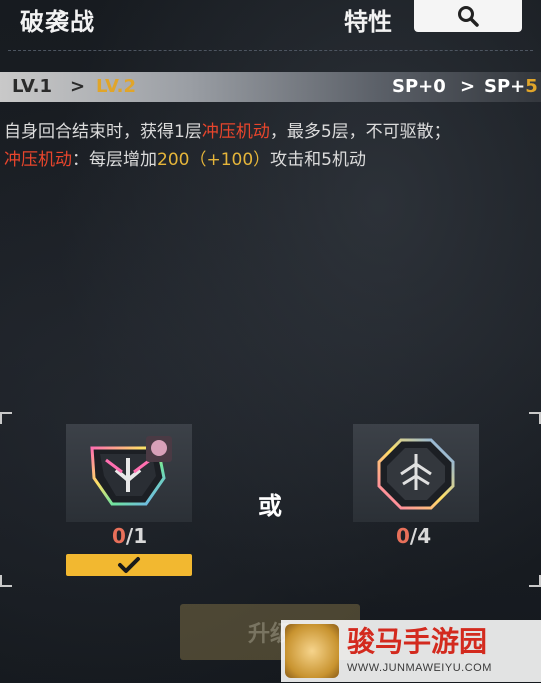 The width and height of the screenshot is (541, 683). Describe the element at coordinates (78, 86) in the screenshot. I see `level-arrow: >` at that location.